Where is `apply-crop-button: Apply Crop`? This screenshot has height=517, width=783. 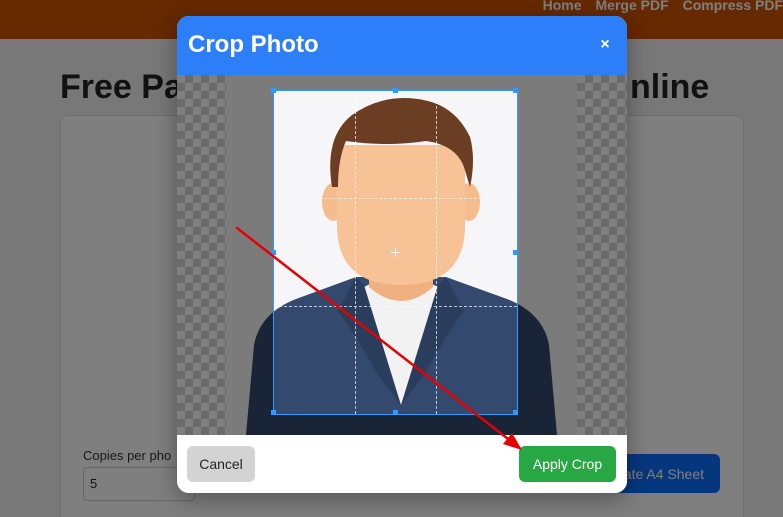 apply-crop-button: Apply Crop is located at coordinates (567, 464).